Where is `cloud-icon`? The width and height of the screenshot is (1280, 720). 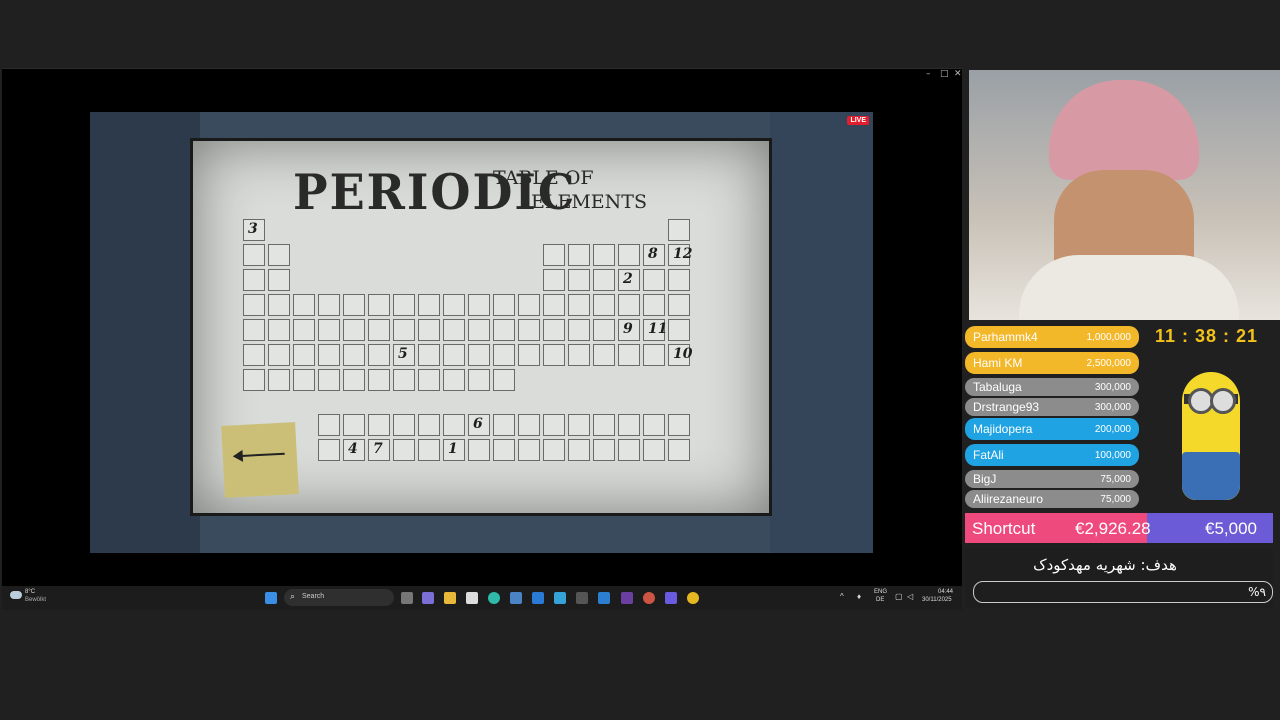 cloud-icon is located at coordinates (16, 595).